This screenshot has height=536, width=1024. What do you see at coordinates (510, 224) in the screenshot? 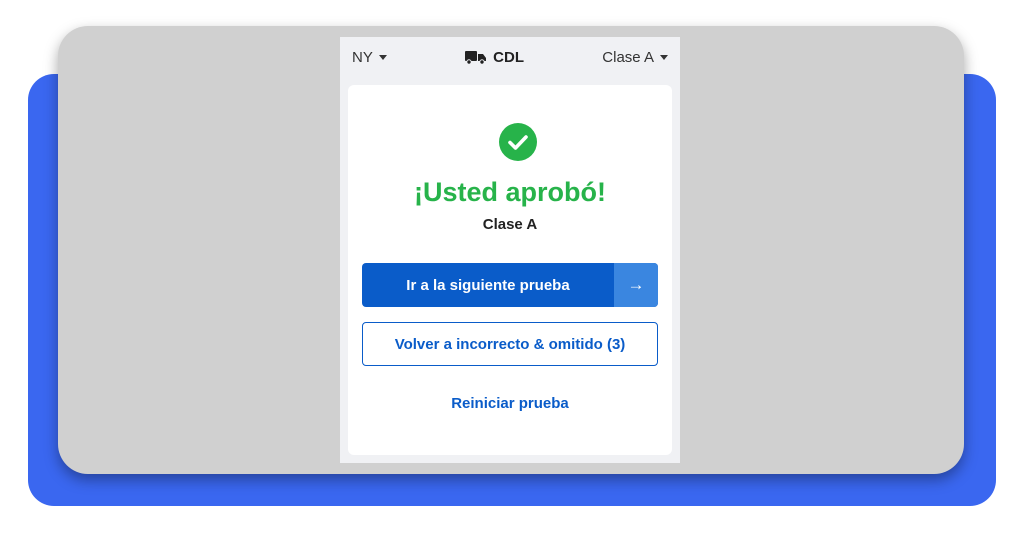
I see `result-subtitle: Clase A` at bounding box center [510, 224].